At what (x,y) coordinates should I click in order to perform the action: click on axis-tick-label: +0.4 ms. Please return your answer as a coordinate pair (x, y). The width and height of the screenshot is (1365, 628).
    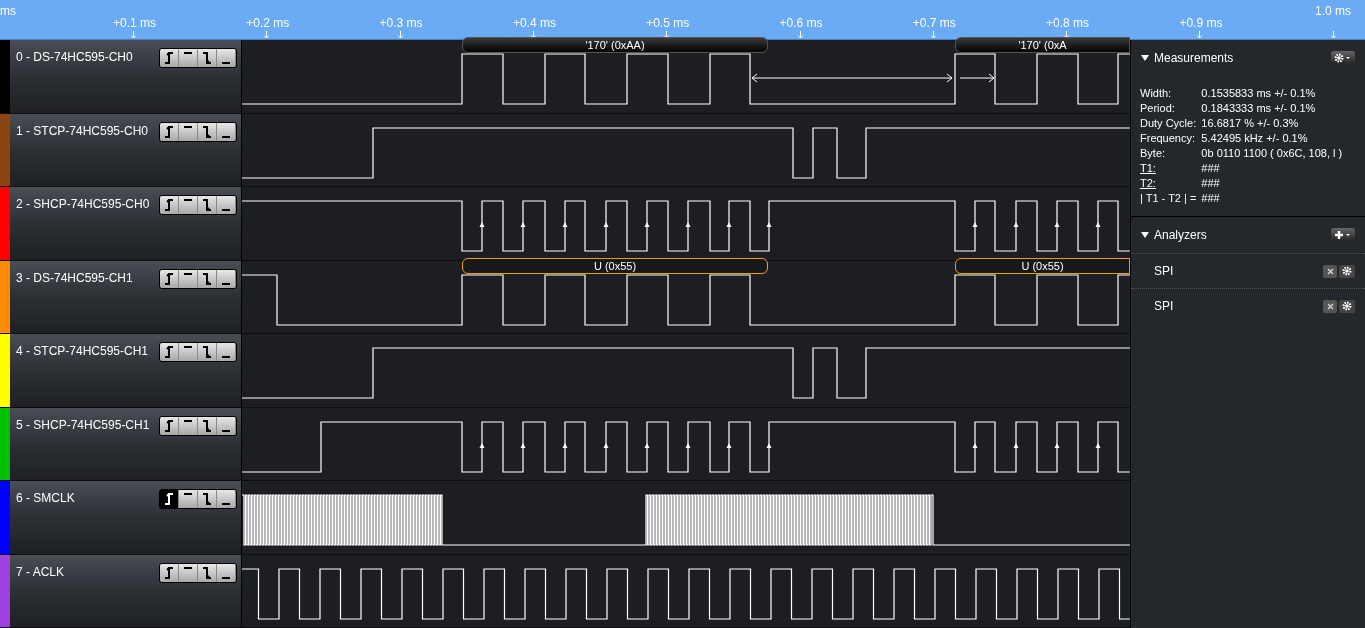
    Looking at the image, I should click on (534, 23).